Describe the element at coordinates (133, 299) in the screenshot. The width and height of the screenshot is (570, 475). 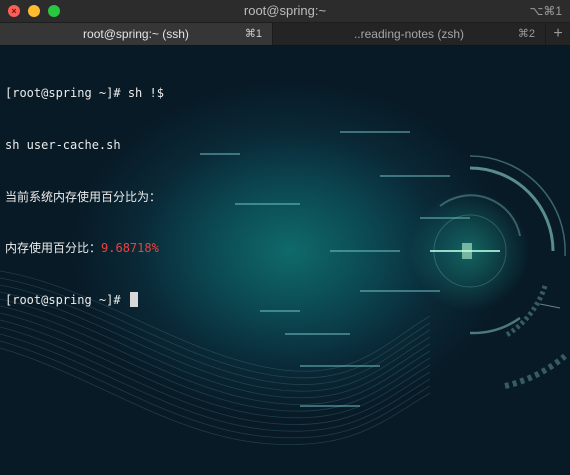
I see `text-cursor` at that location.